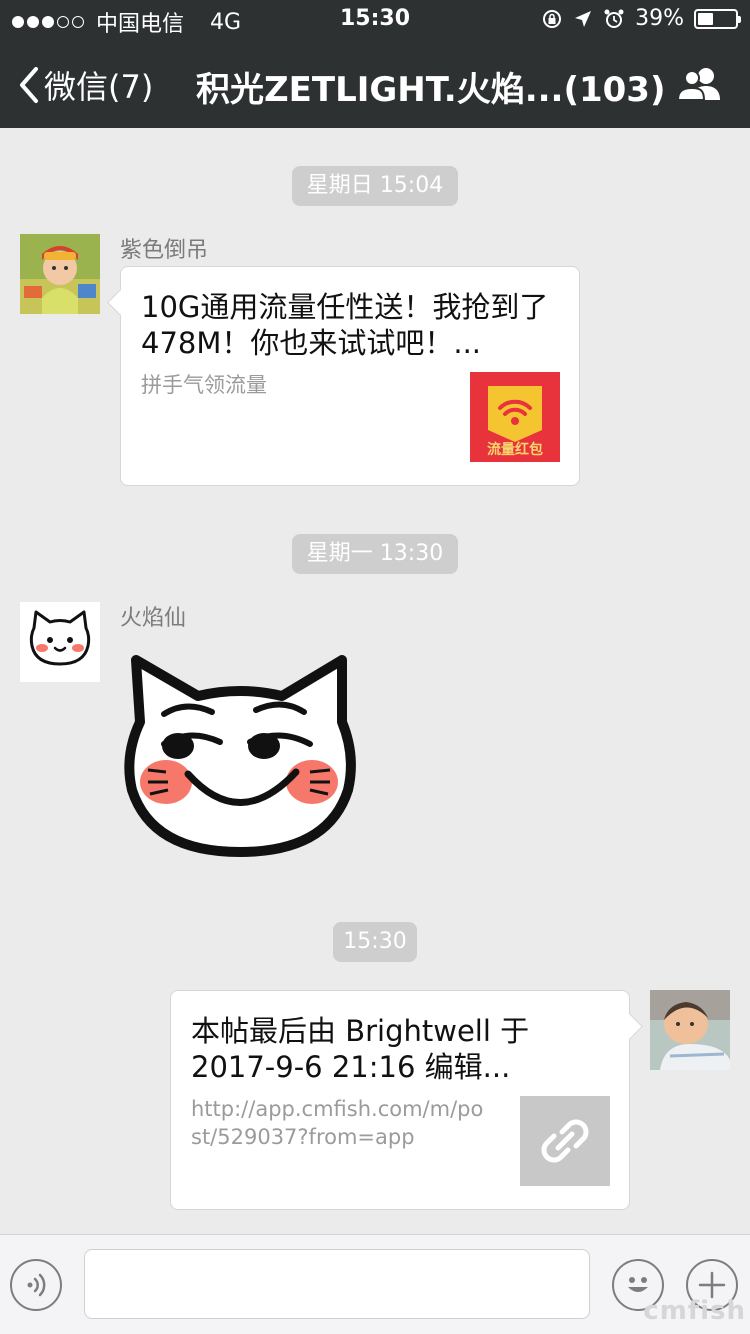  Describe the element at coordinates (204, 385) in the screenshot. I see `card-description: 拼手气领流量` at that location.